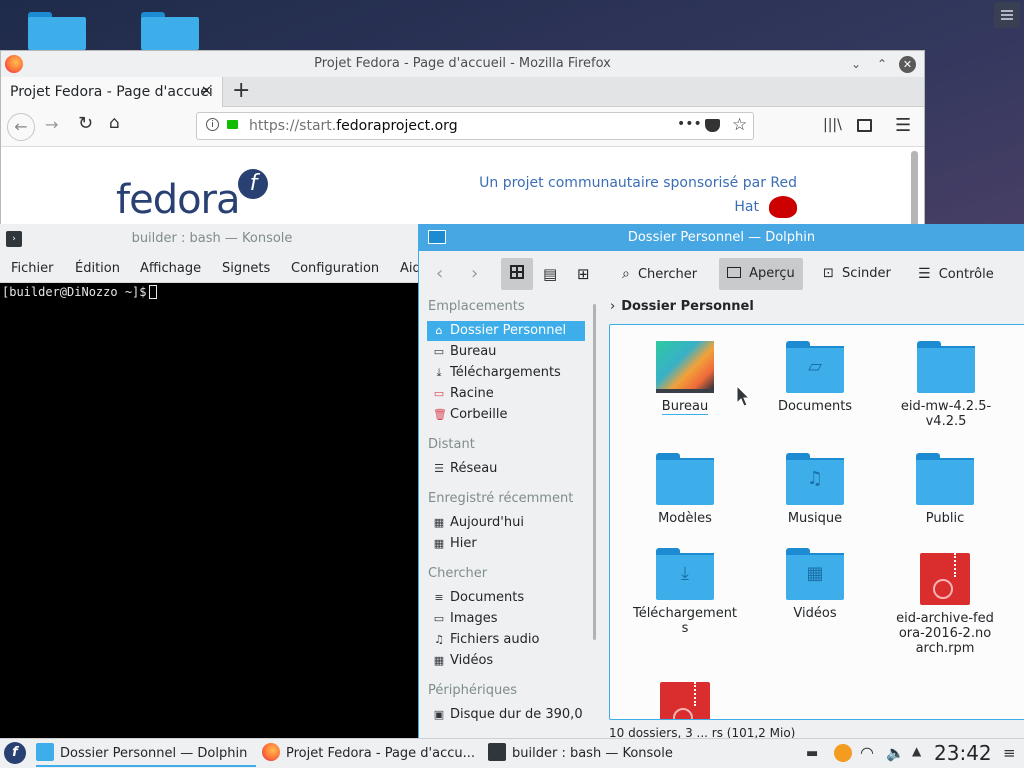  Describe the element at coordinates (473, 690) in the screenshot. I see `devices-header: Périphériques` at that location.